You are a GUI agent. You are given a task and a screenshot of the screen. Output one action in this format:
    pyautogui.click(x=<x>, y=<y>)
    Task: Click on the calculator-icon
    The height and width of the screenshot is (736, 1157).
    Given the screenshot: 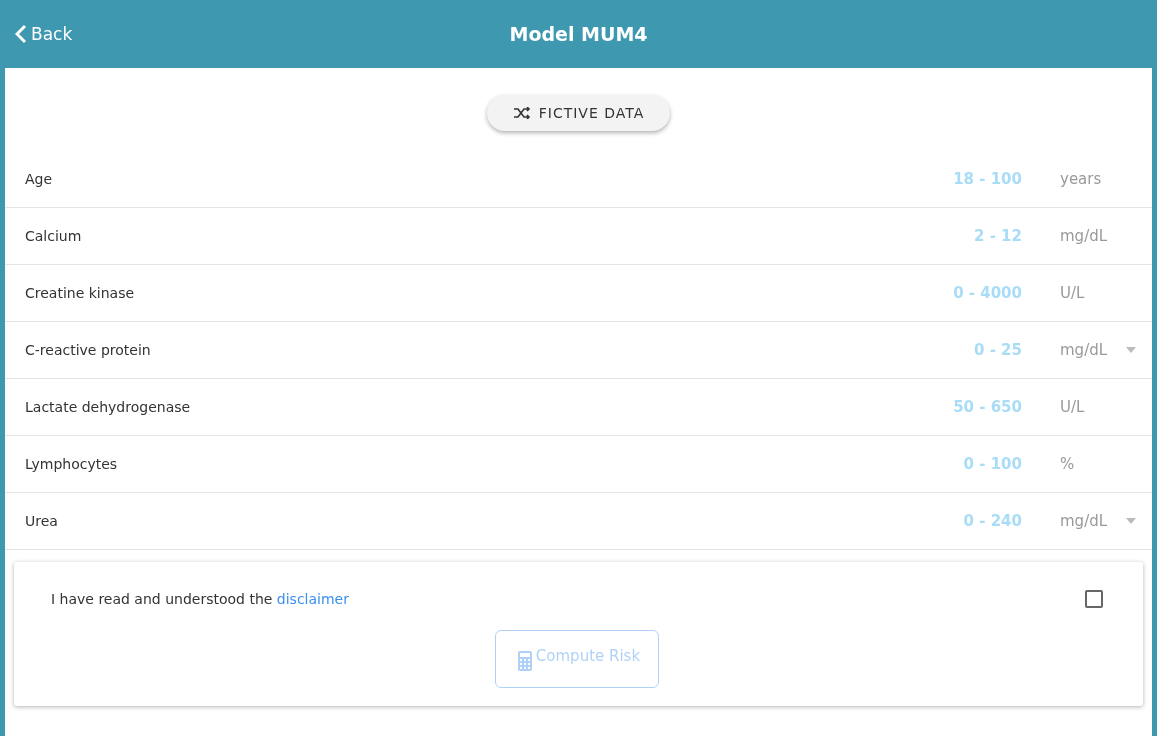 What is the action you would take?
    pyautogui.click(x=524, y=661)
    